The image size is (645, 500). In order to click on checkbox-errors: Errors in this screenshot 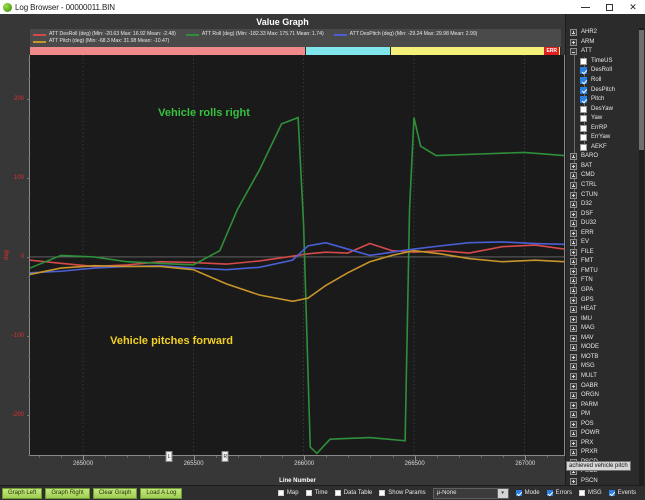, I will do `click(559, 493)`.